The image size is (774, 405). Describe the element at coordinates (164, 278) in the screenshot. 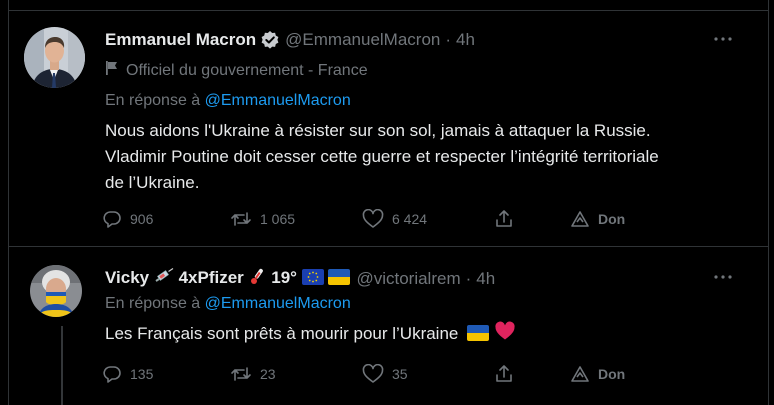

I see `syringe-icon` at that location.